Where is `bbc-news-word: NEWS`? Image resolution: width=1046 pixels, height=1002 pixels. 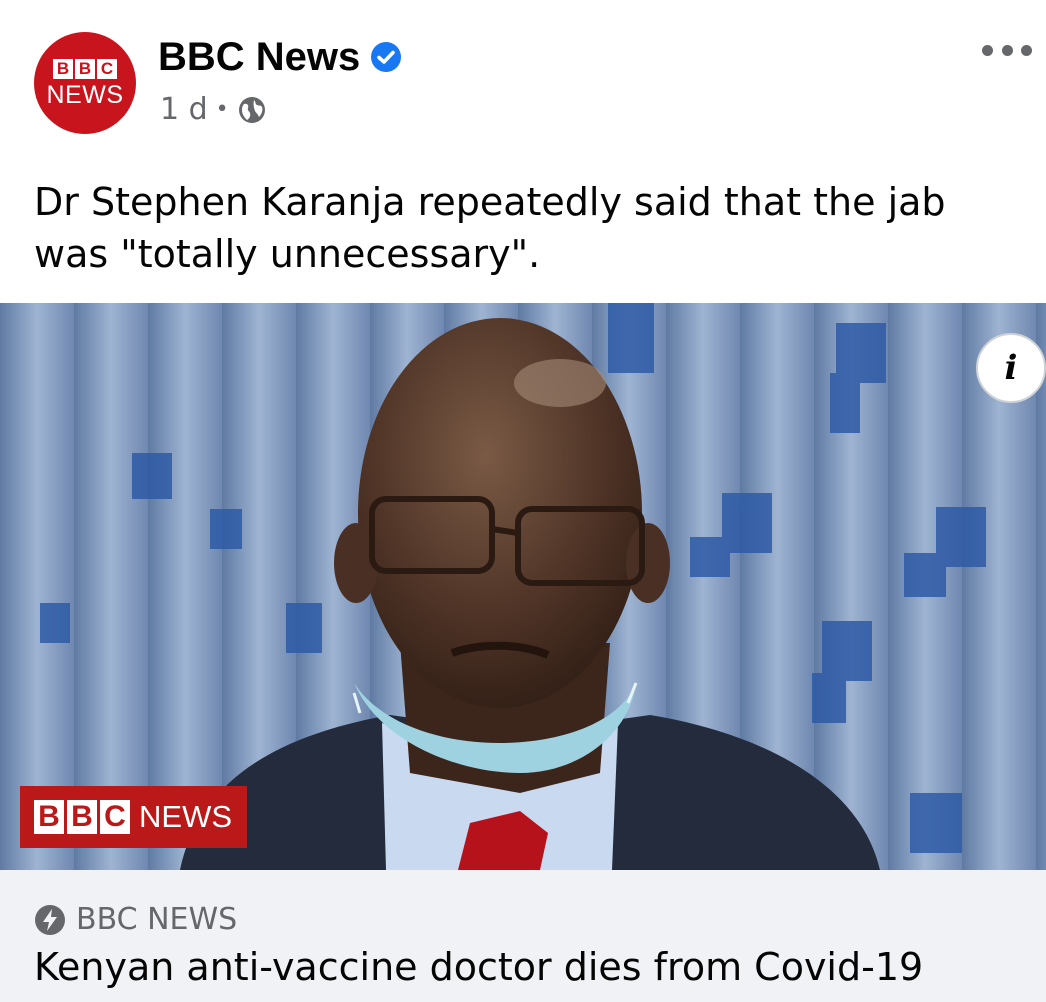 bbc-news-word: NEWS is located at coordinates (185, 816).